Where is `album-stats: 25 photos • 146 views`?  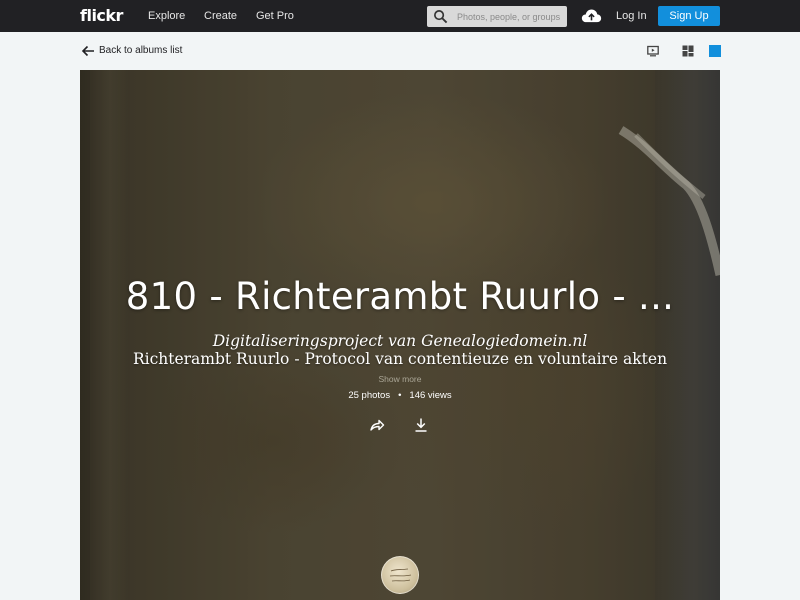 album-stats: 25 photos • 146 views is located at coordinates (400, 395).